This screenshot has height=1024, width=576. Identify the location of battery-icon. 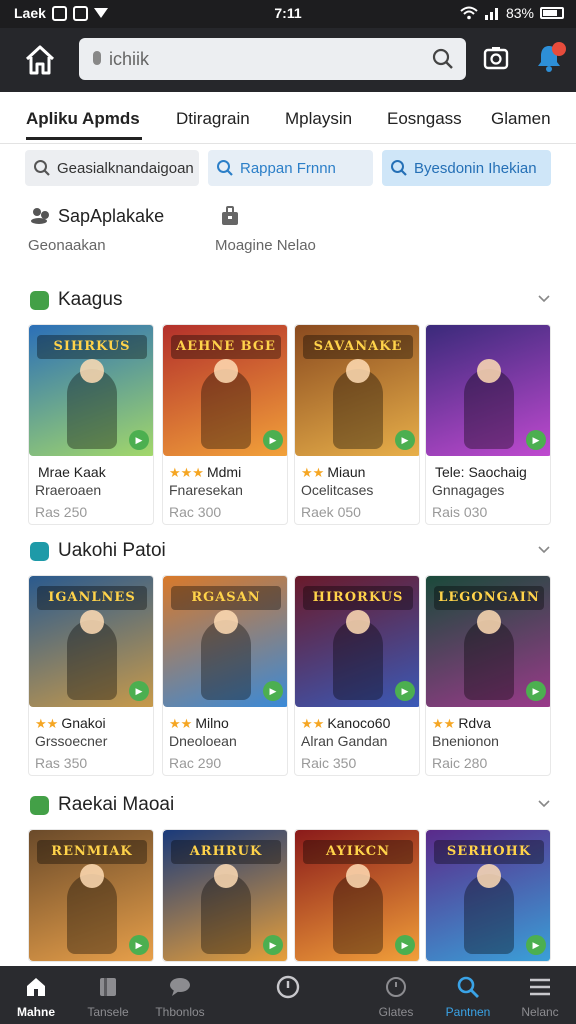
(552, 13).